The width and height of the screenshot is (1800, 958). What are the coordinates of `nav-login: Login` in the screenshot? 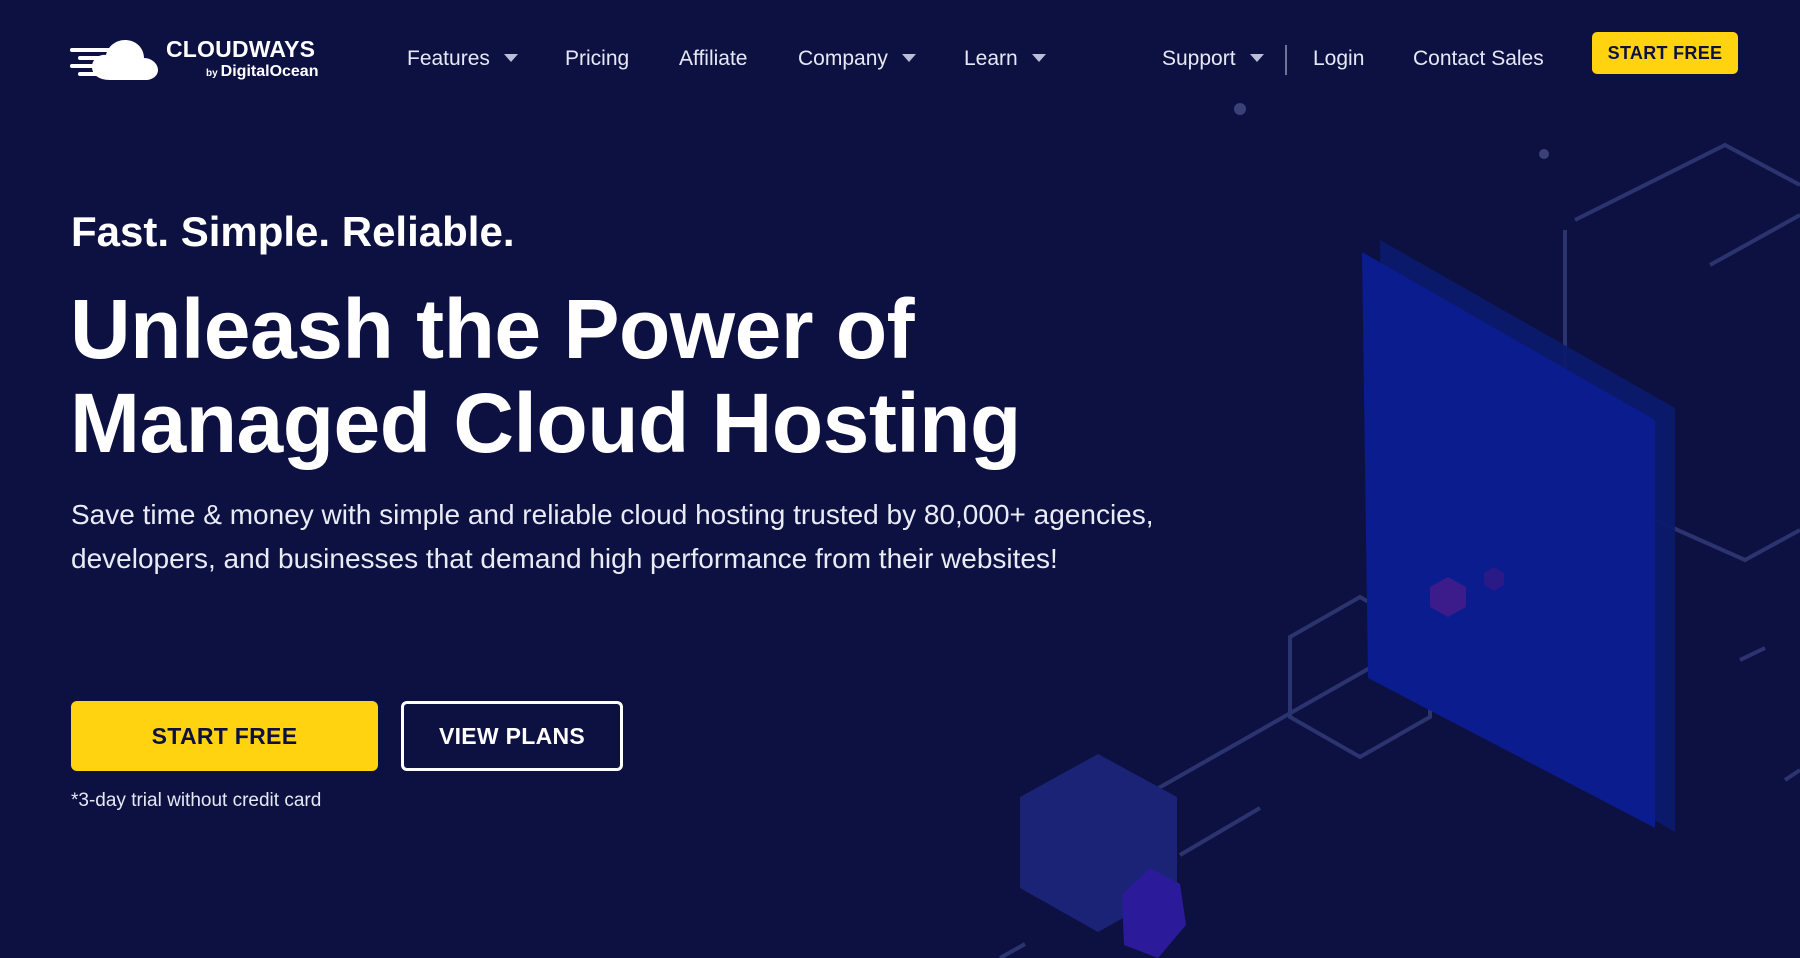 It's located at (1338, 59).